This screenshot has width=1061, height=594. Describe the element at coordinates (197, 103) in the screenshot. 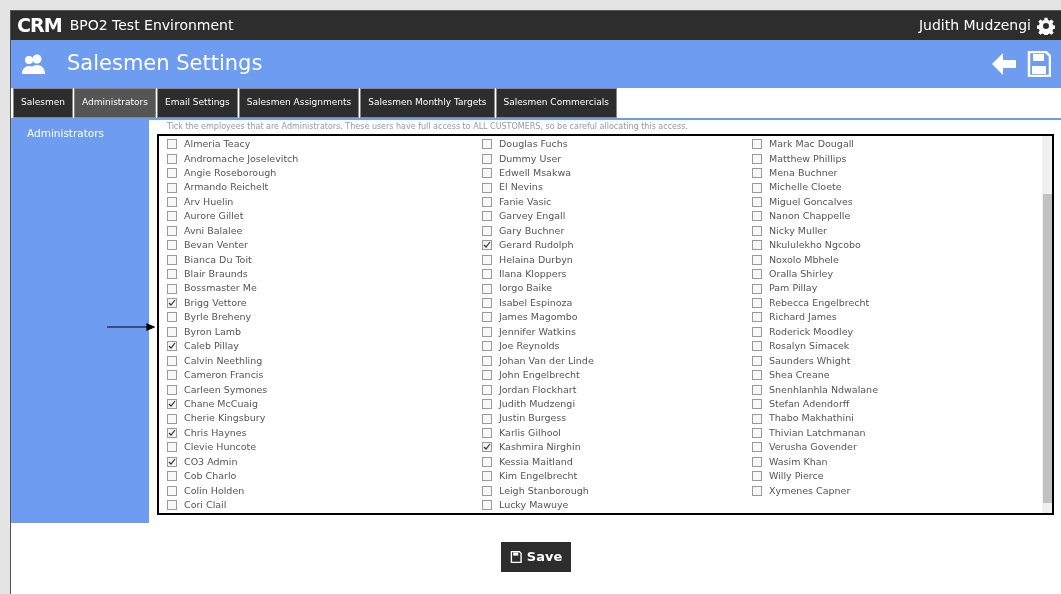

I see `tab: Email Settings` at that location.